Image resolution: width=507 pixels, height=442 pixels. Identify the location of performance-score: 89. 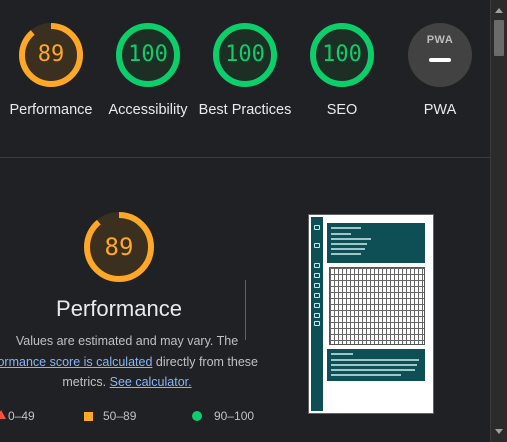
(119, 247).